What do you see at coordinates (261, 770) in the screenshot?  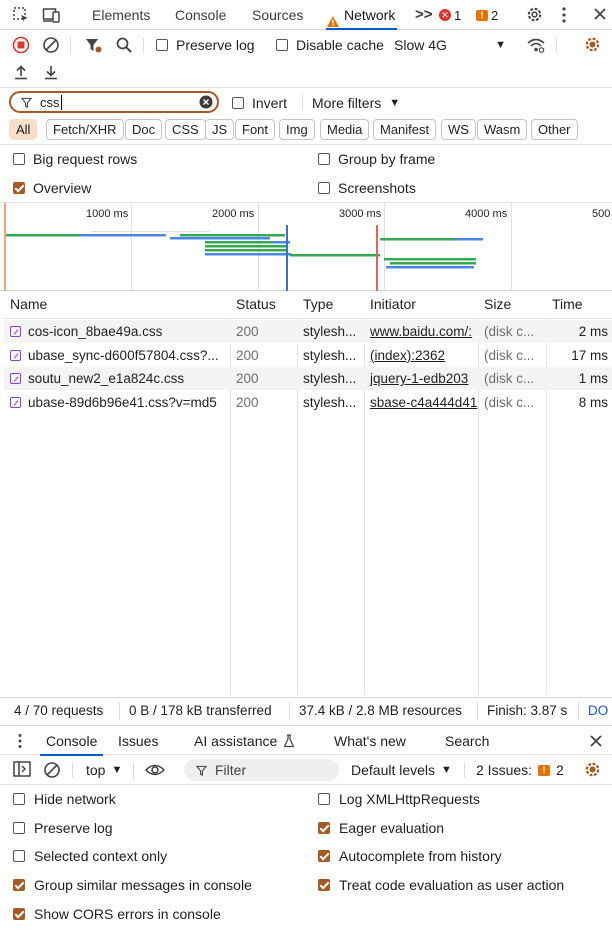 I see `console-filter-input: Filter` at bounding box center [261, 770].